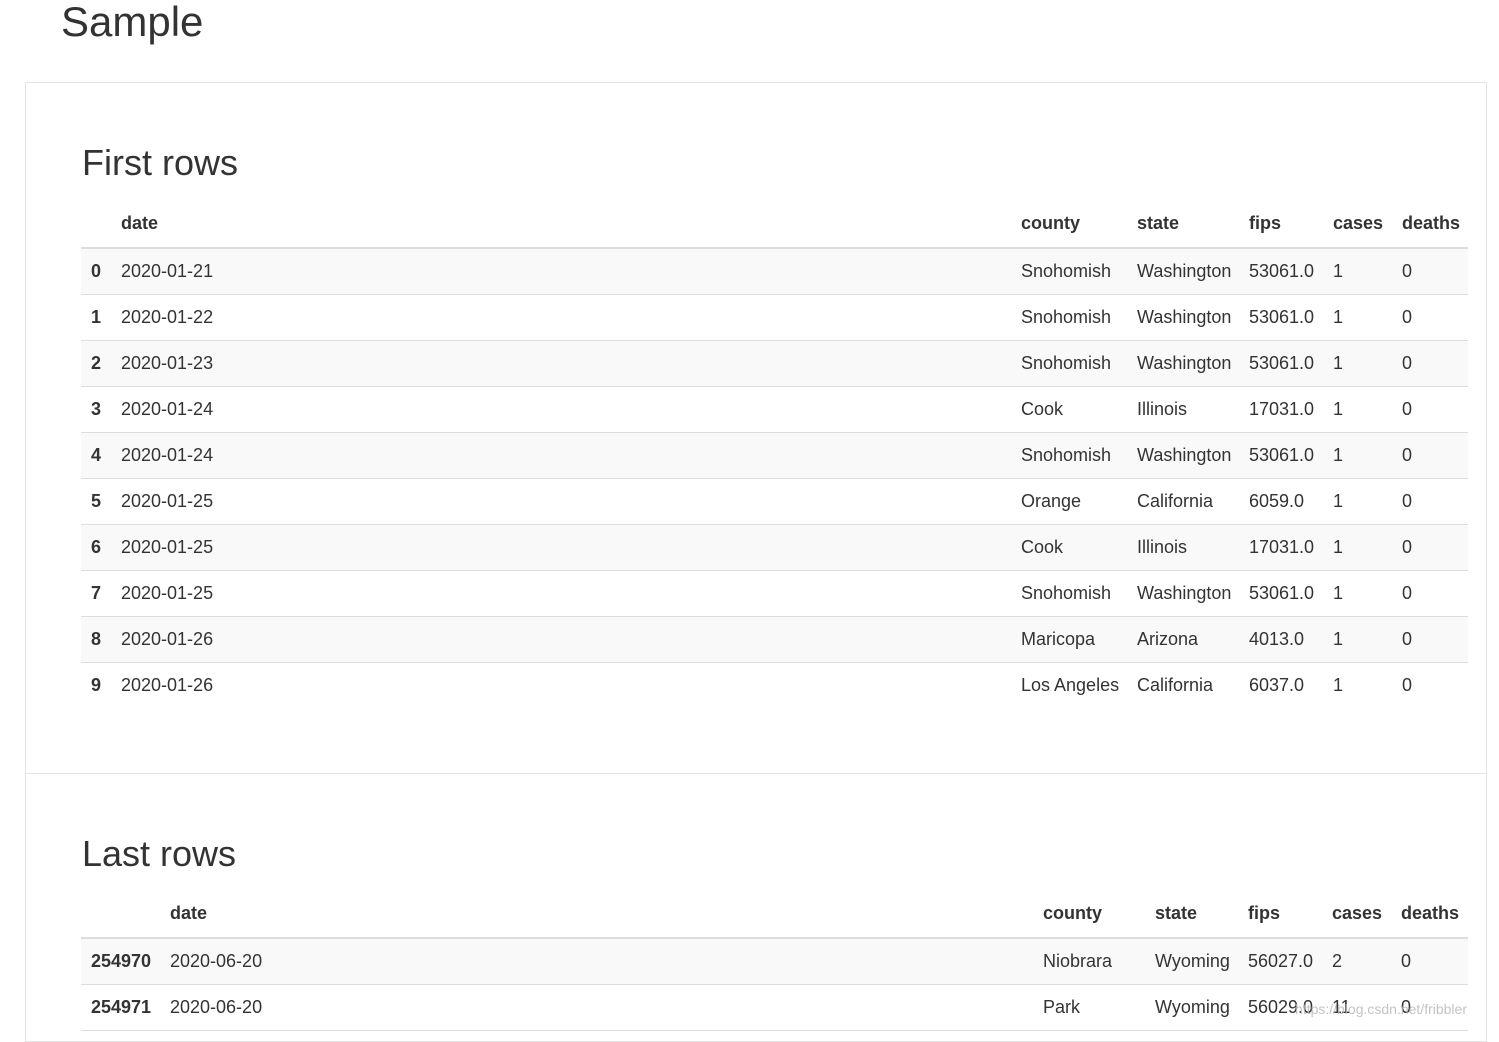 The image size is (1499, 1042). Describe the element at coordinates (1280, 961) in the screenshot. I see `cell-fips: 56027.0` at that location.